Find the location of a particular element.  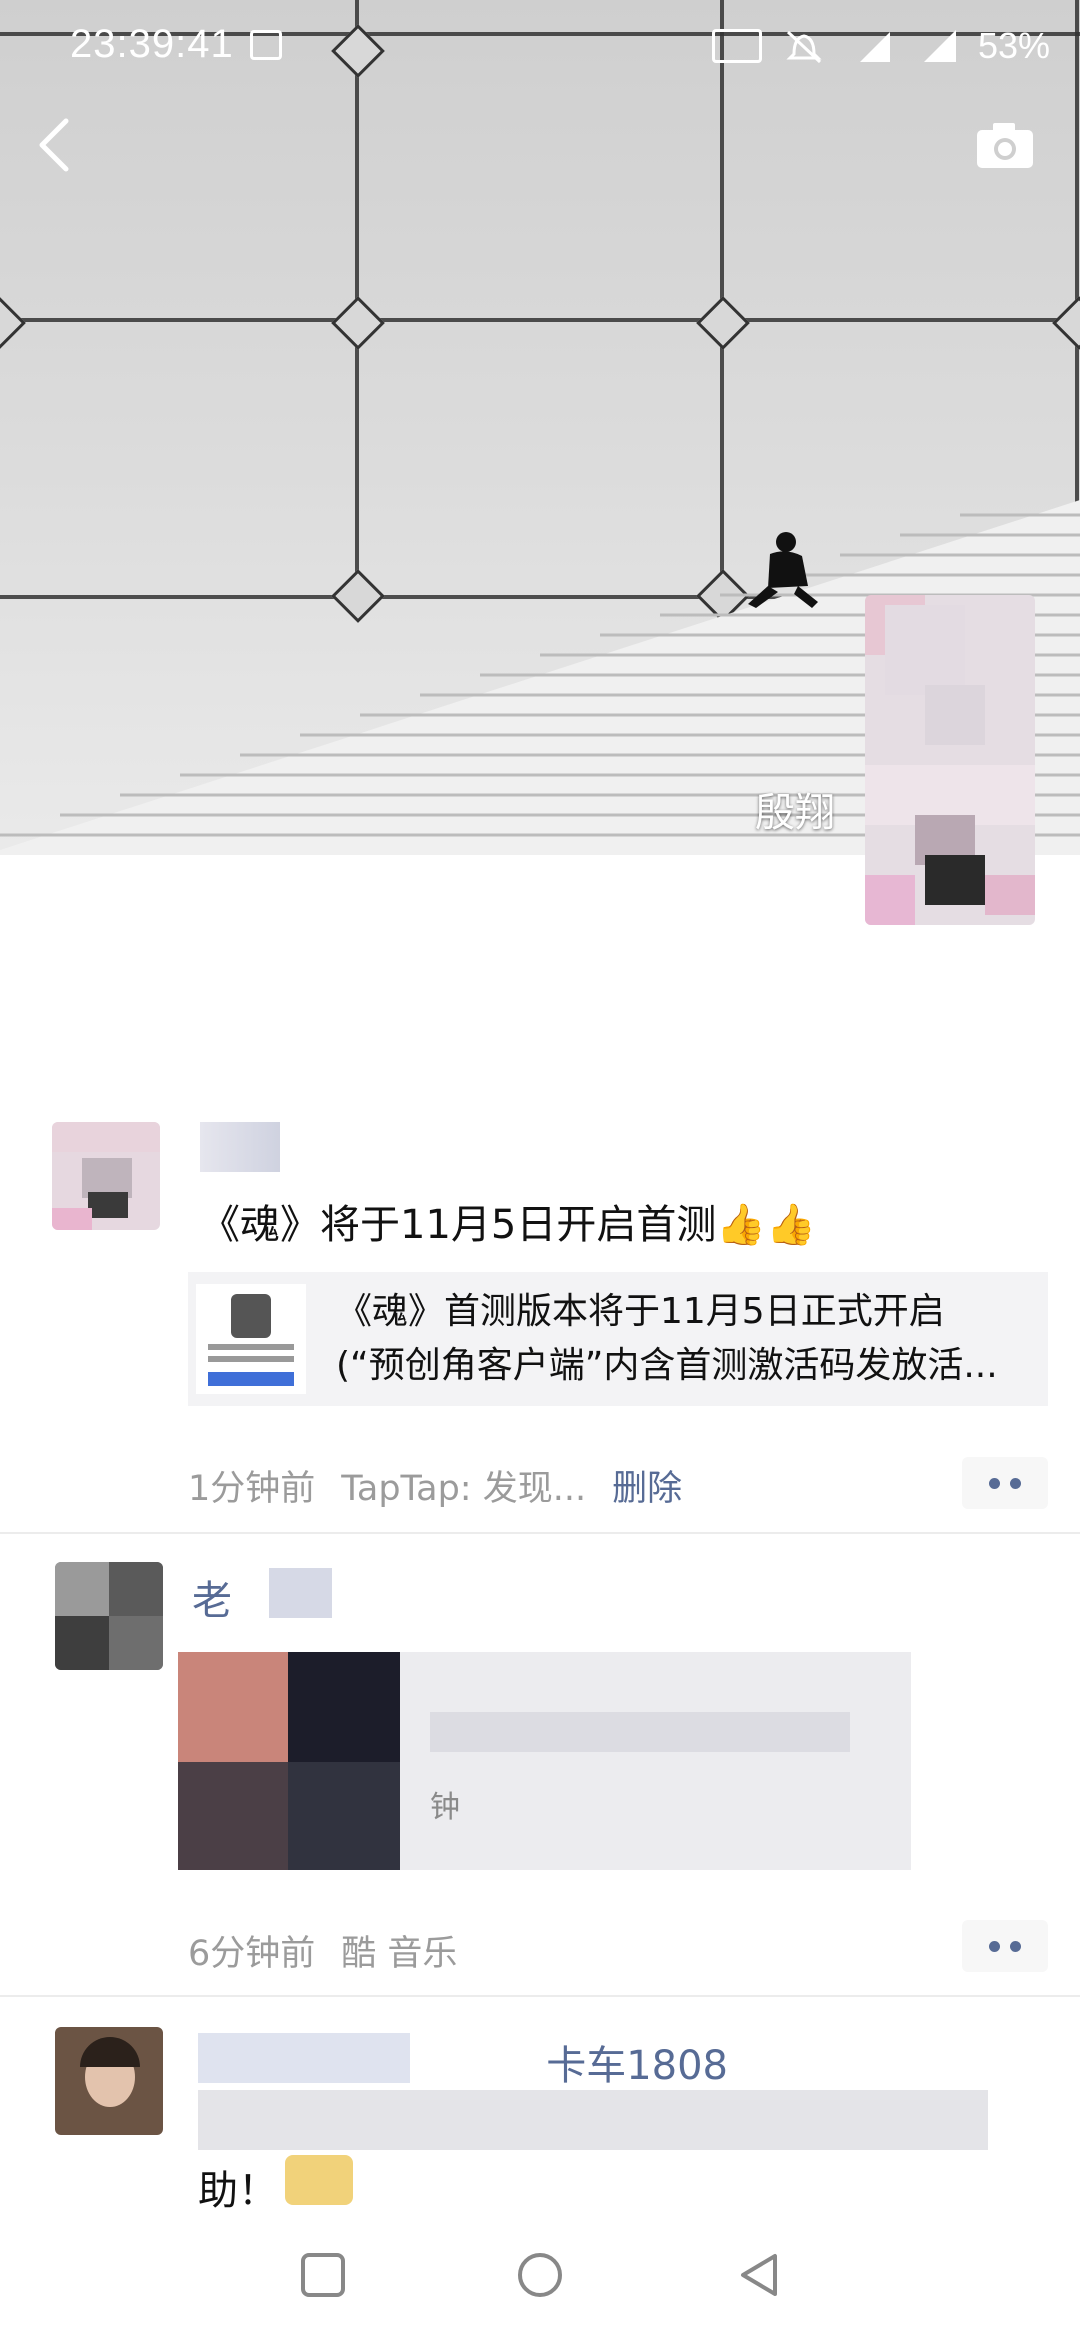

music-caption: 钟 is located at coordinates (445, 1807).